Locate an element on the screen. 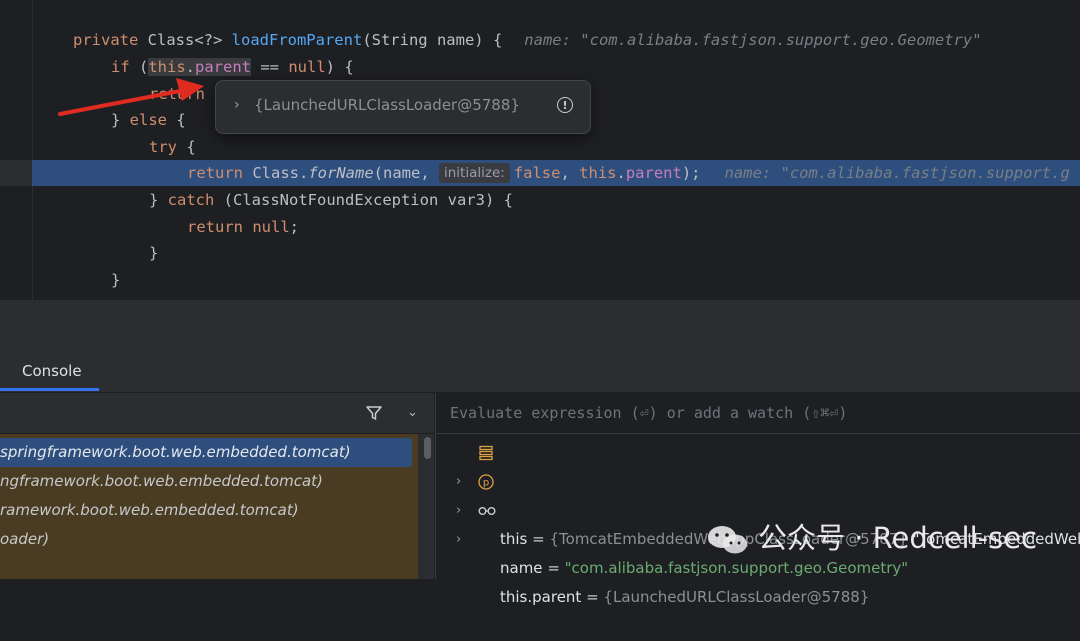 This screenshot has width=1080, height=641. variable-name: name is located at coordinates (521, 568).